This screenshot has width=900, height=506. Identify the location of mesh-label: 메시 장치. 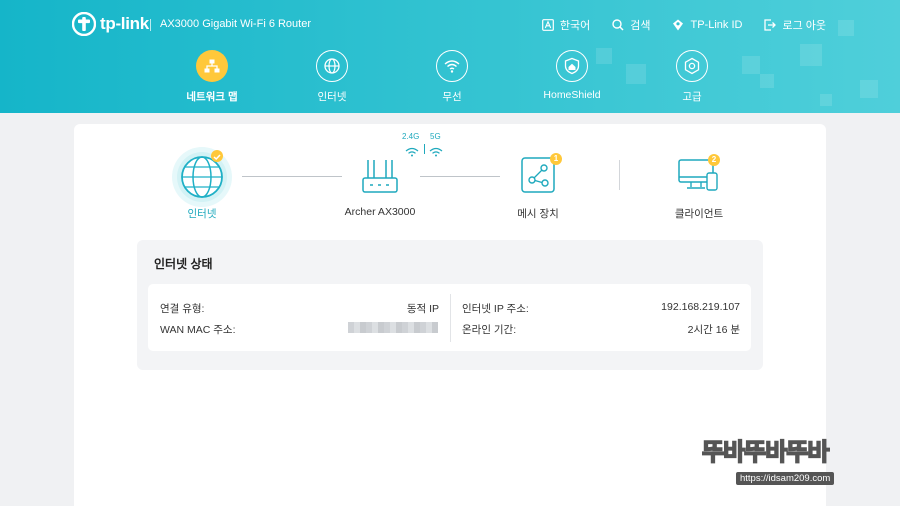
(538, 214).